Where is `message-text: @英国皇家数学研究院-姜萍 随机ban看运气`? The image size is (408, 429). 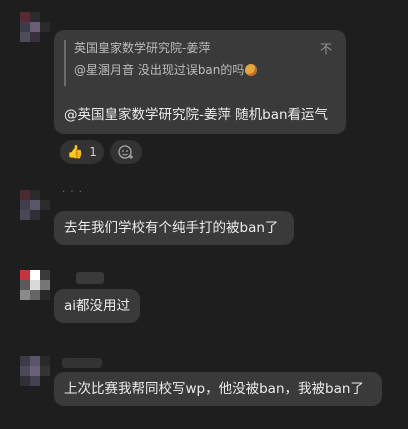 message-text: @英国皇家数学研究院-姜萍 随机ban看运气 is located at coordinates (196, 115).